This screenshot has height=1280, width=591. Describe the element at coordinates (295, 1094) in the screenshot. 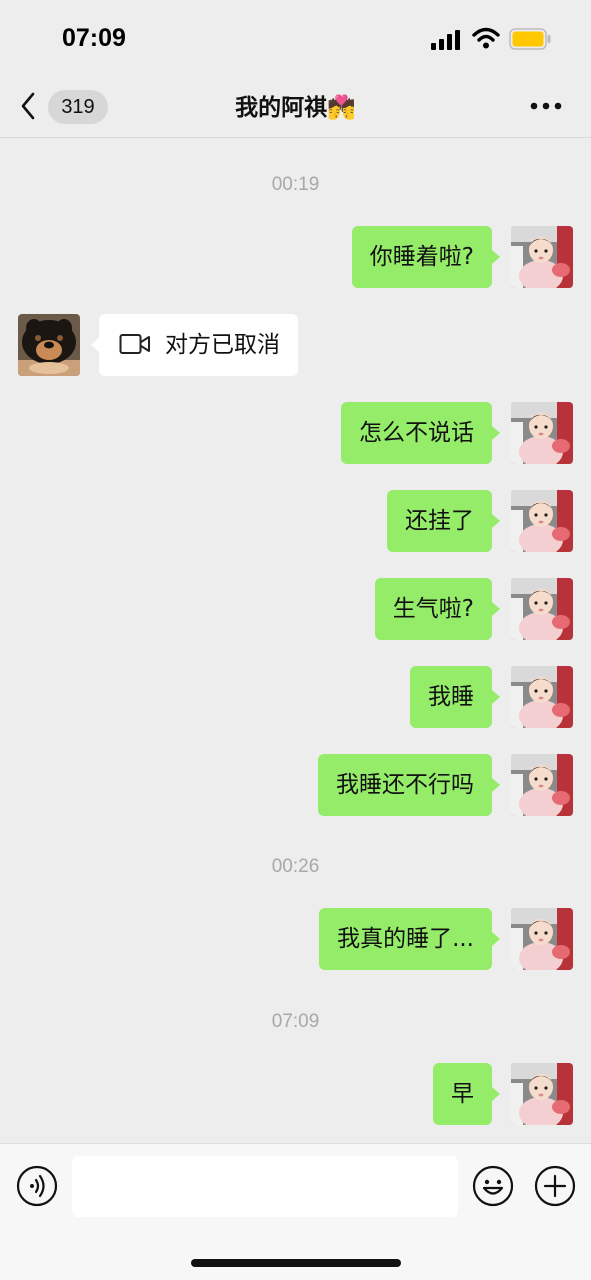

I see `message-row: 早` at that location.